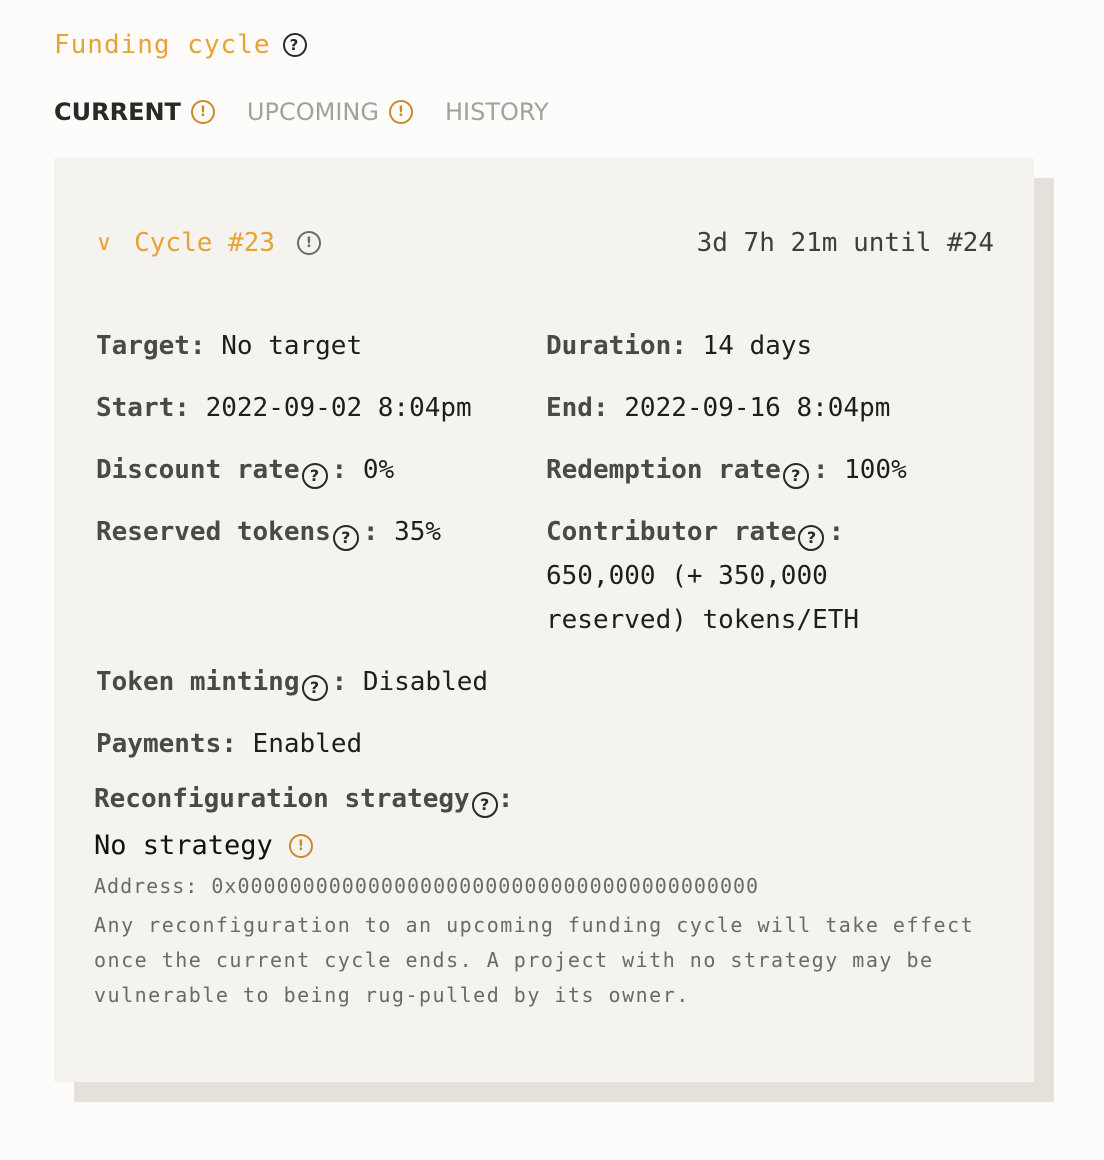 The width and height of the screenshot is (1104, 1160). I want to click on start-value: 2022-09-02 8:04pm, so click(338, 408).